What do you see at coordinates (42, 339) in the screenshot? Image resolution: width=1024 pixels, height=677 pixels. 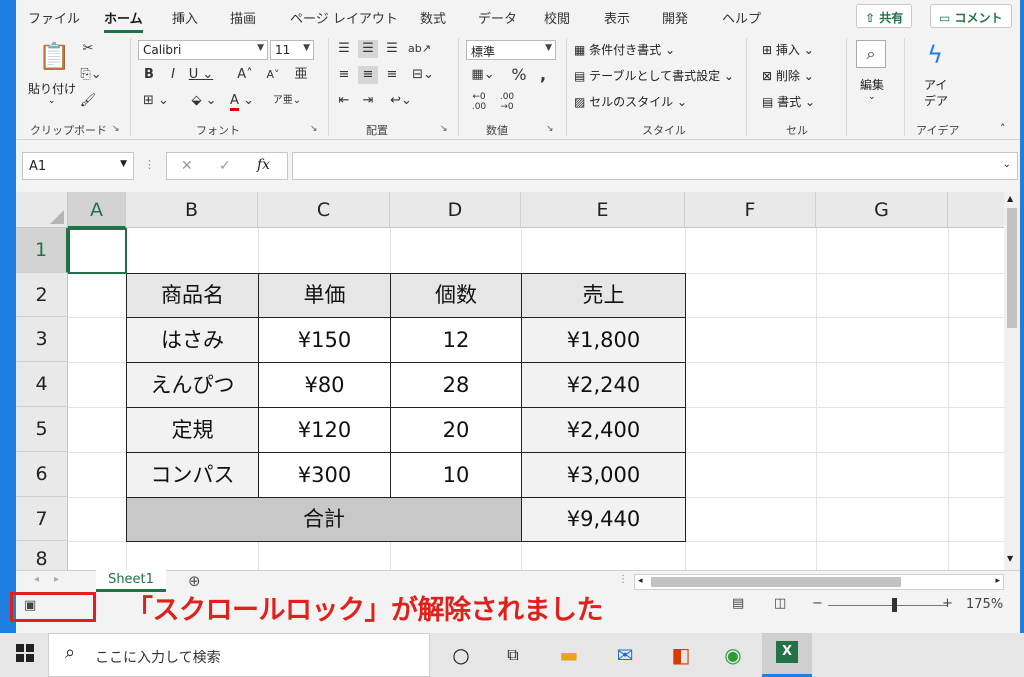 I see `row-header-3: 3` at bounding box center [42, 339].